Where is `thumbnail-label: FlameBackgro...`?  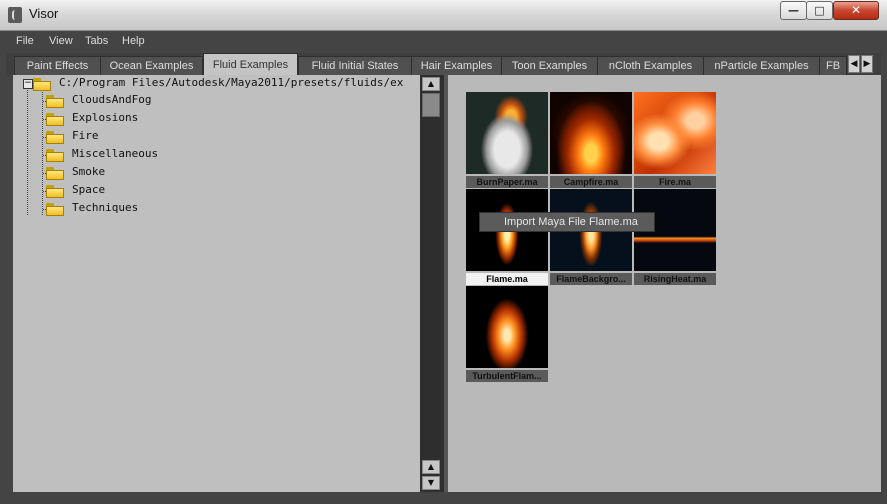
thumbnail-label: FlameBackgro... is located at coordinates (591, 279).